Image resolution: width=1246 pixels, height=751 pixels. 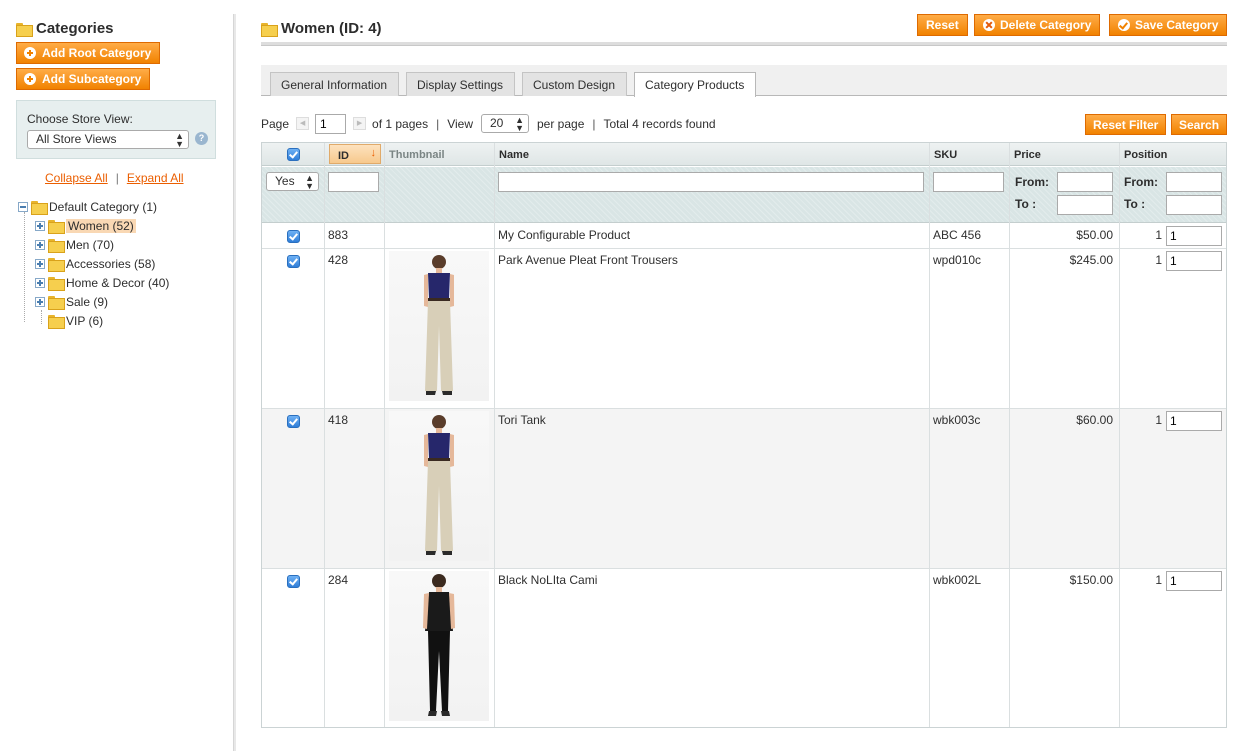 I want to click on tree-node-men: Men (70), so click(x=74, y=245).